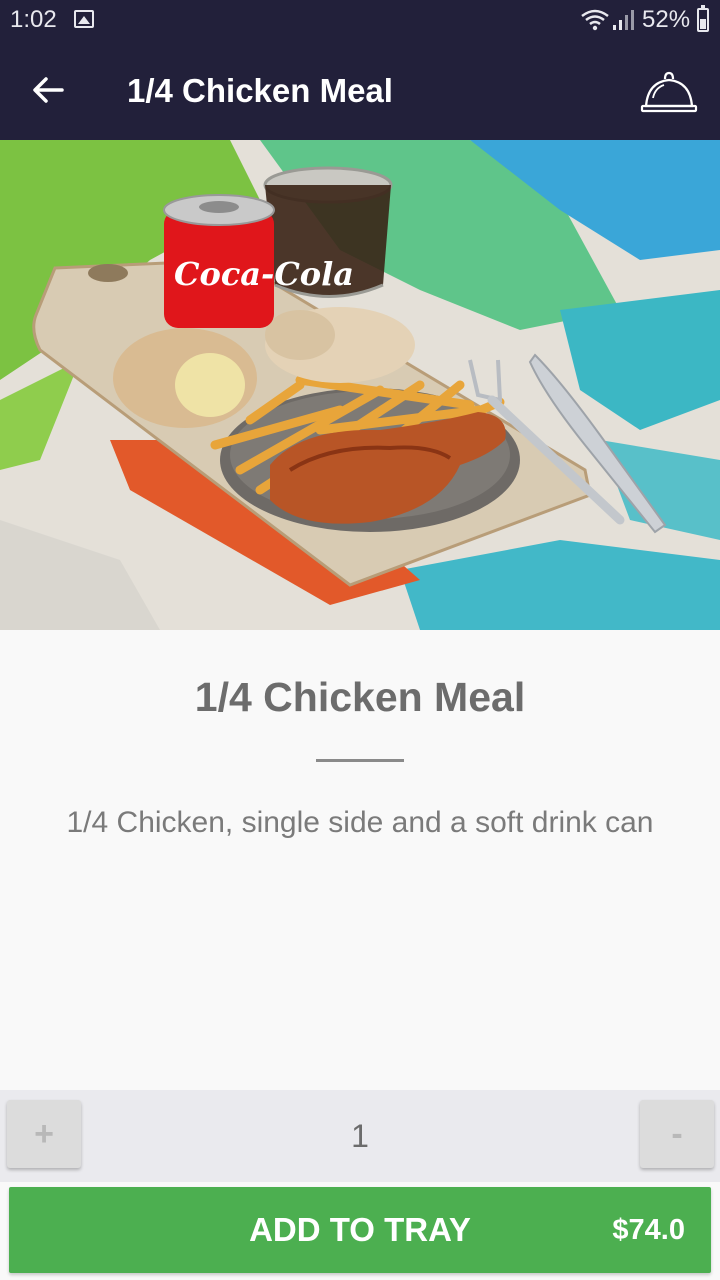 The width and height of the screenshot is (720, 1280). I want to click on image-notification-icon, so click(84, 19).